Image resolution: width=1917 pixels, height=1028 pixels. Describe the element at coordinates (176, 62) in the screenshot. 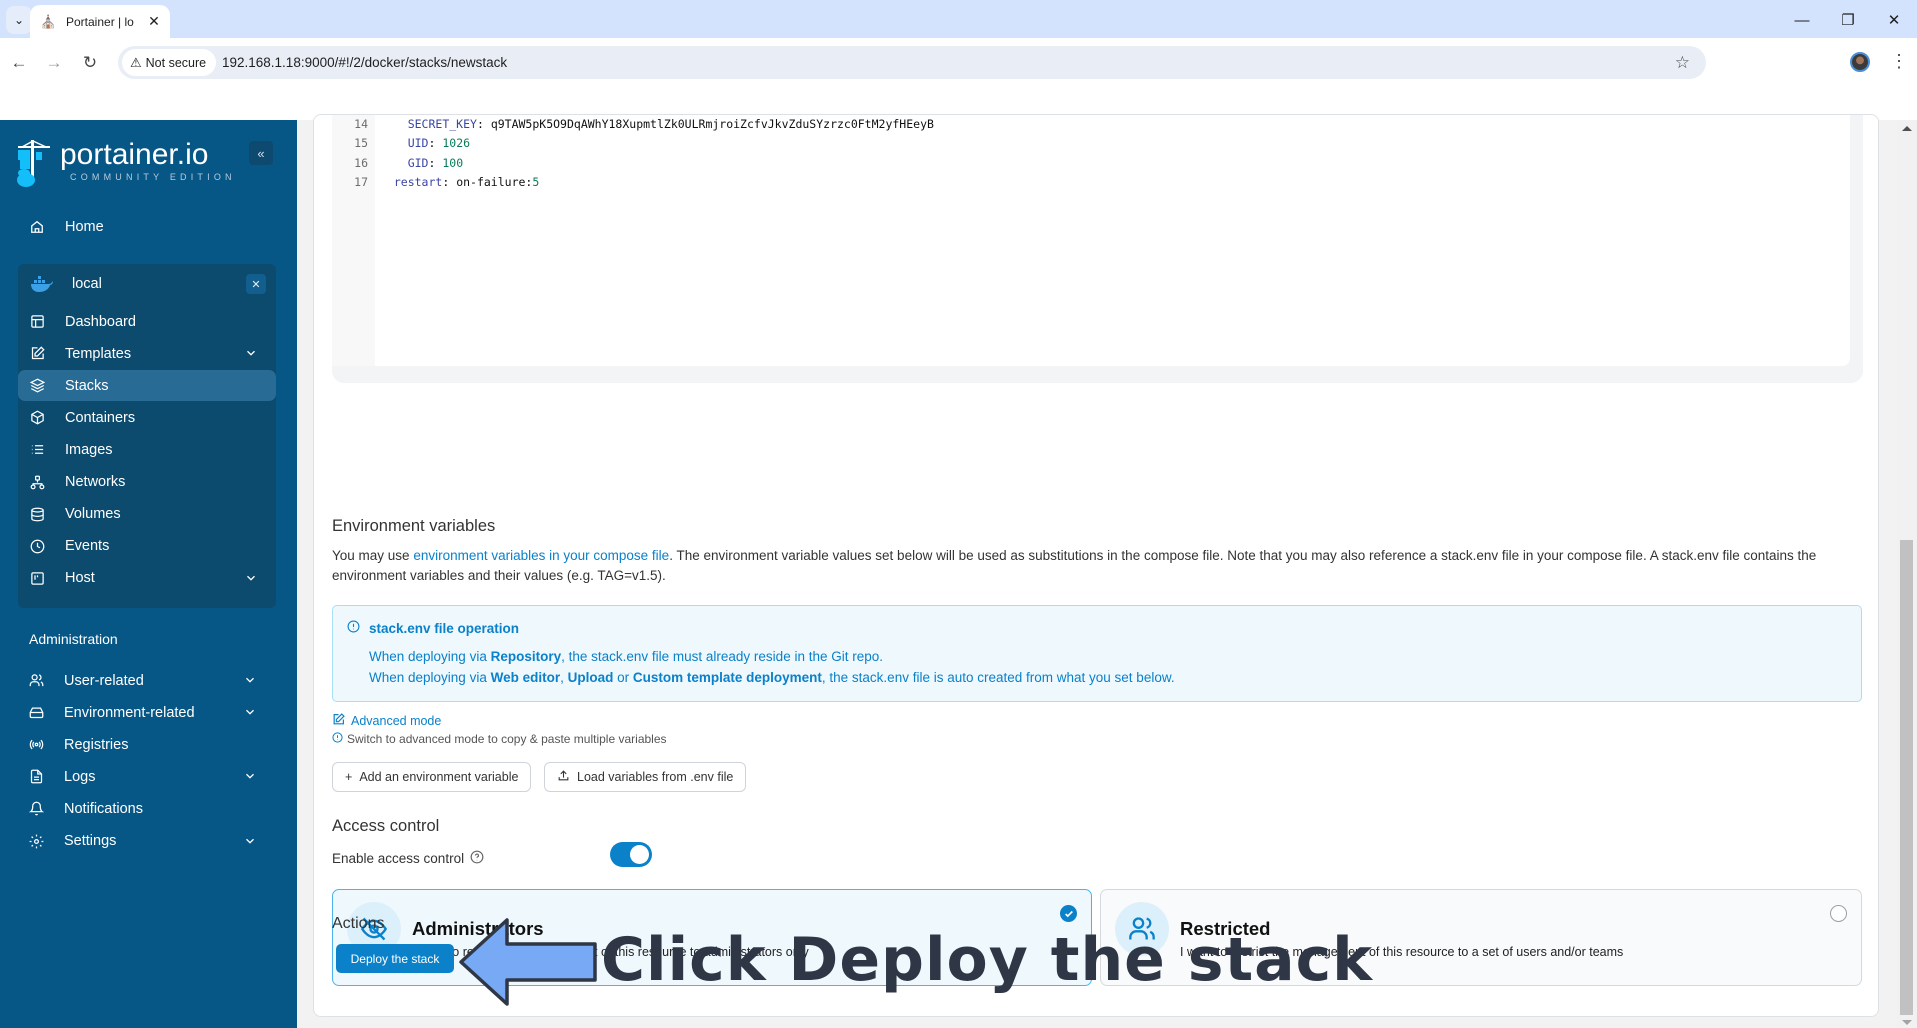

I see `security-label: Not secure` at that location.